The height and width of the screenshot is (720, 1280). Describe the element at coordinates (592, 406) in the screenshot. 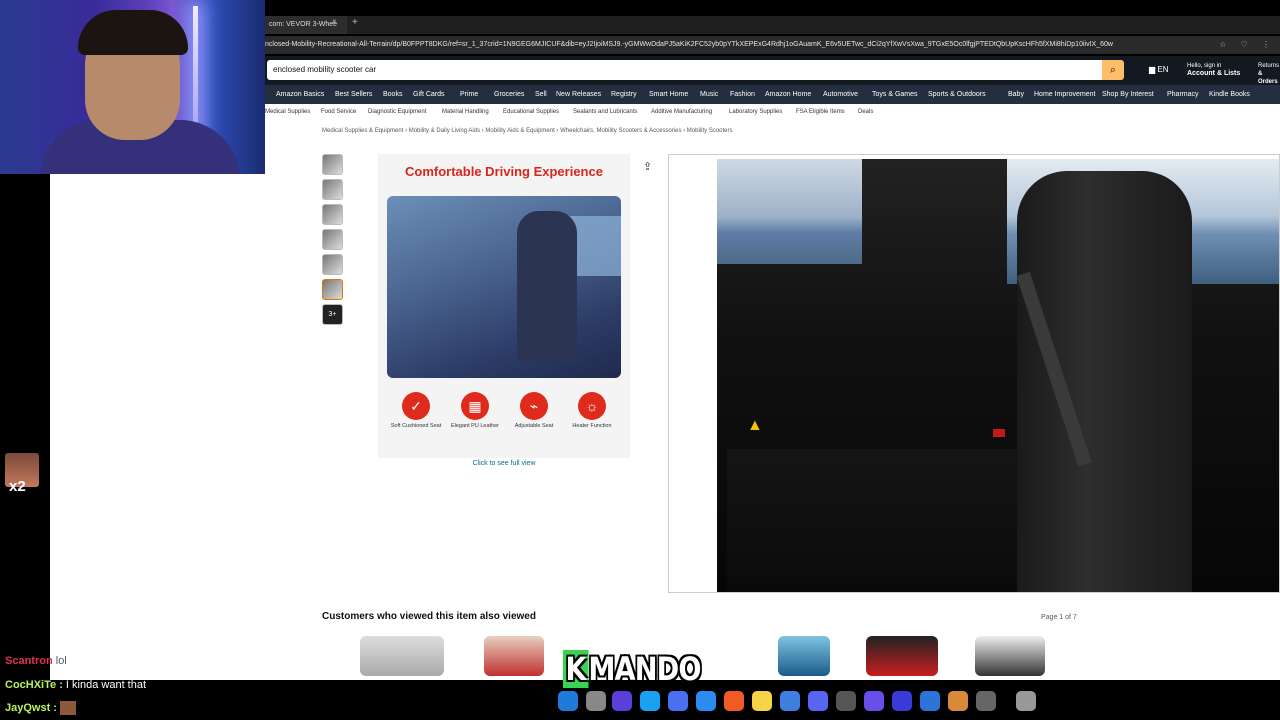

I see `heater-icon: ☼` at that location.